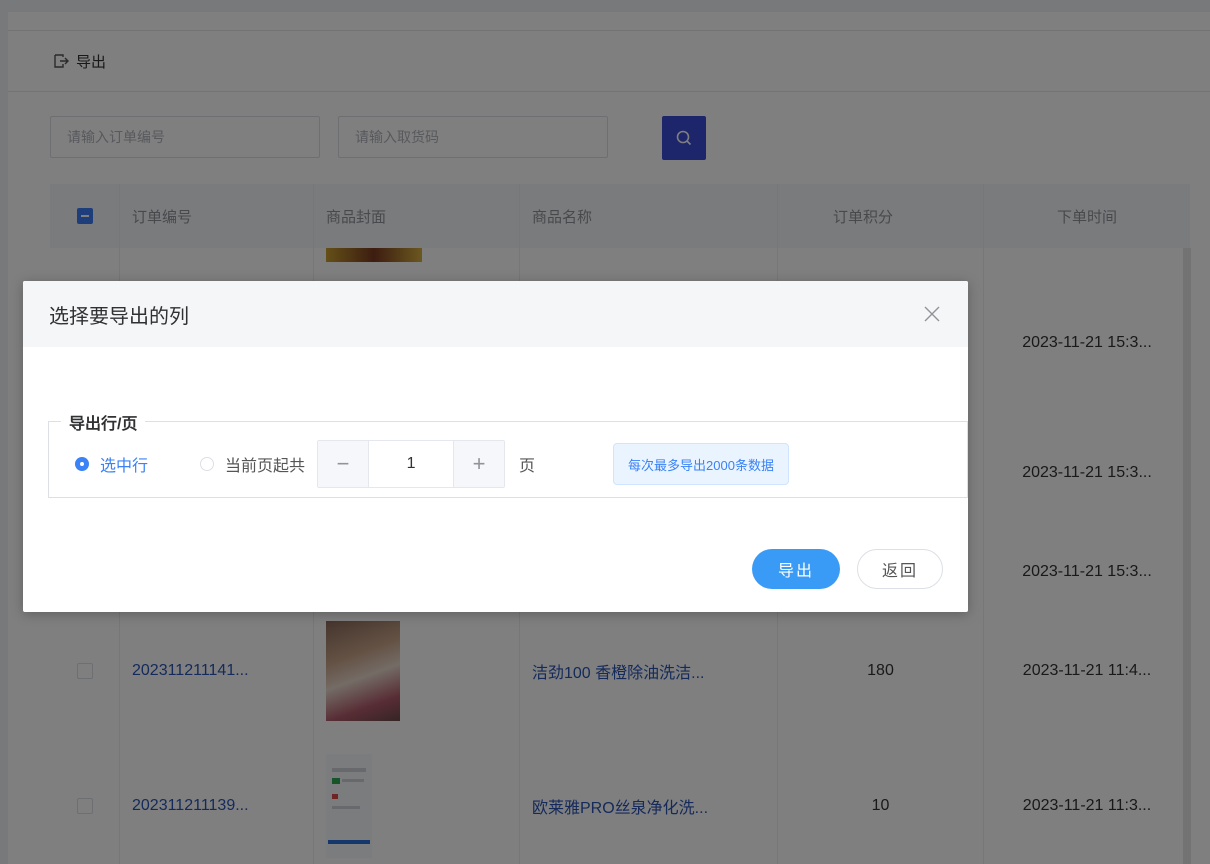  Describe the element at coordinates (479, 464) in the screenshot. I see `increment-button: +` at that location.